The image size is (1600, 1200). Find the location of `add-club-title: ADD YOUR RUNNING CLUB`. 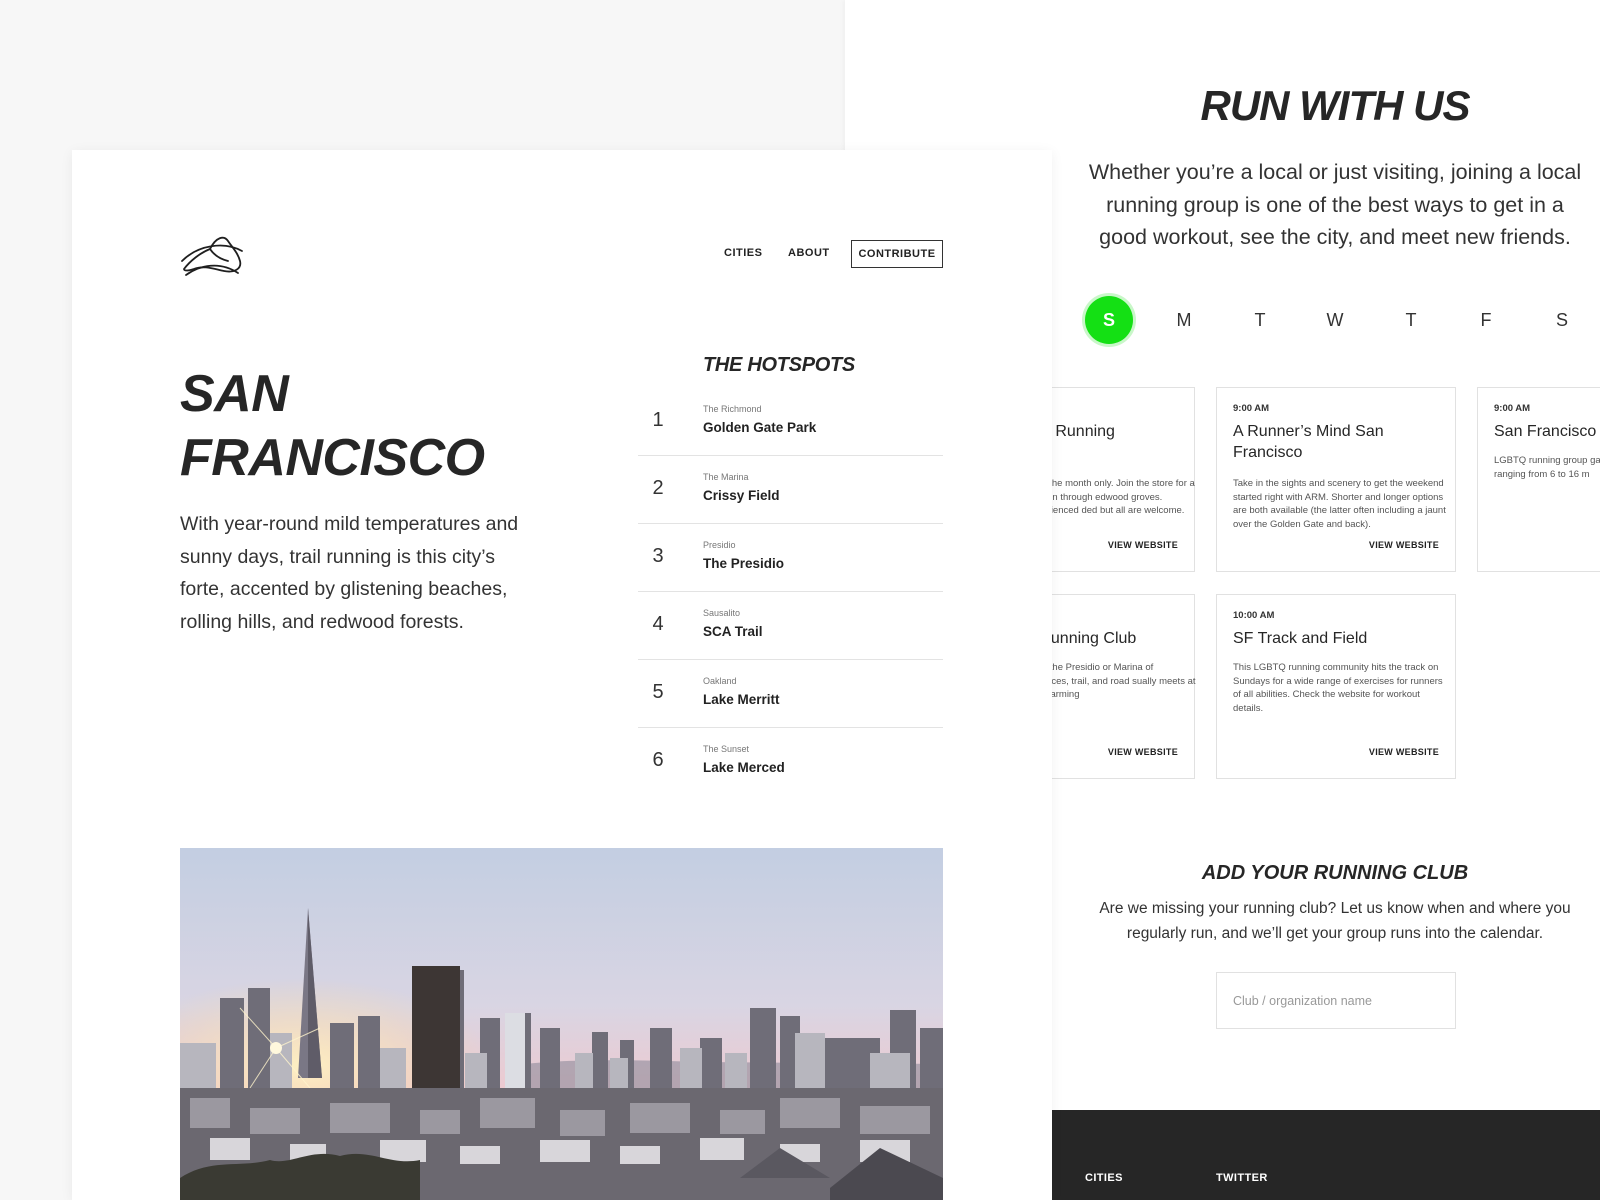

add-club-title: ADD YOUR RUNNING CLUB is located at coordinates (1335, 873).